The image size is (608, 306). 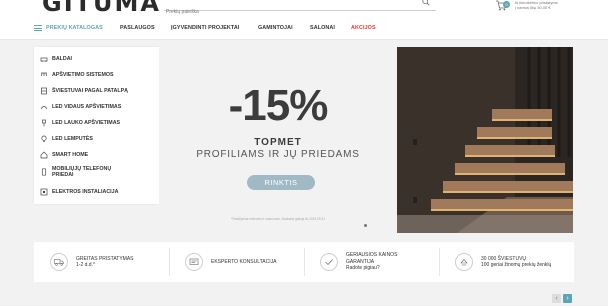 I want to click on sidebar-item-label: MOBILIŲJŲ TELEFONŲ PRIEDAI, so click(x=82, y=172).